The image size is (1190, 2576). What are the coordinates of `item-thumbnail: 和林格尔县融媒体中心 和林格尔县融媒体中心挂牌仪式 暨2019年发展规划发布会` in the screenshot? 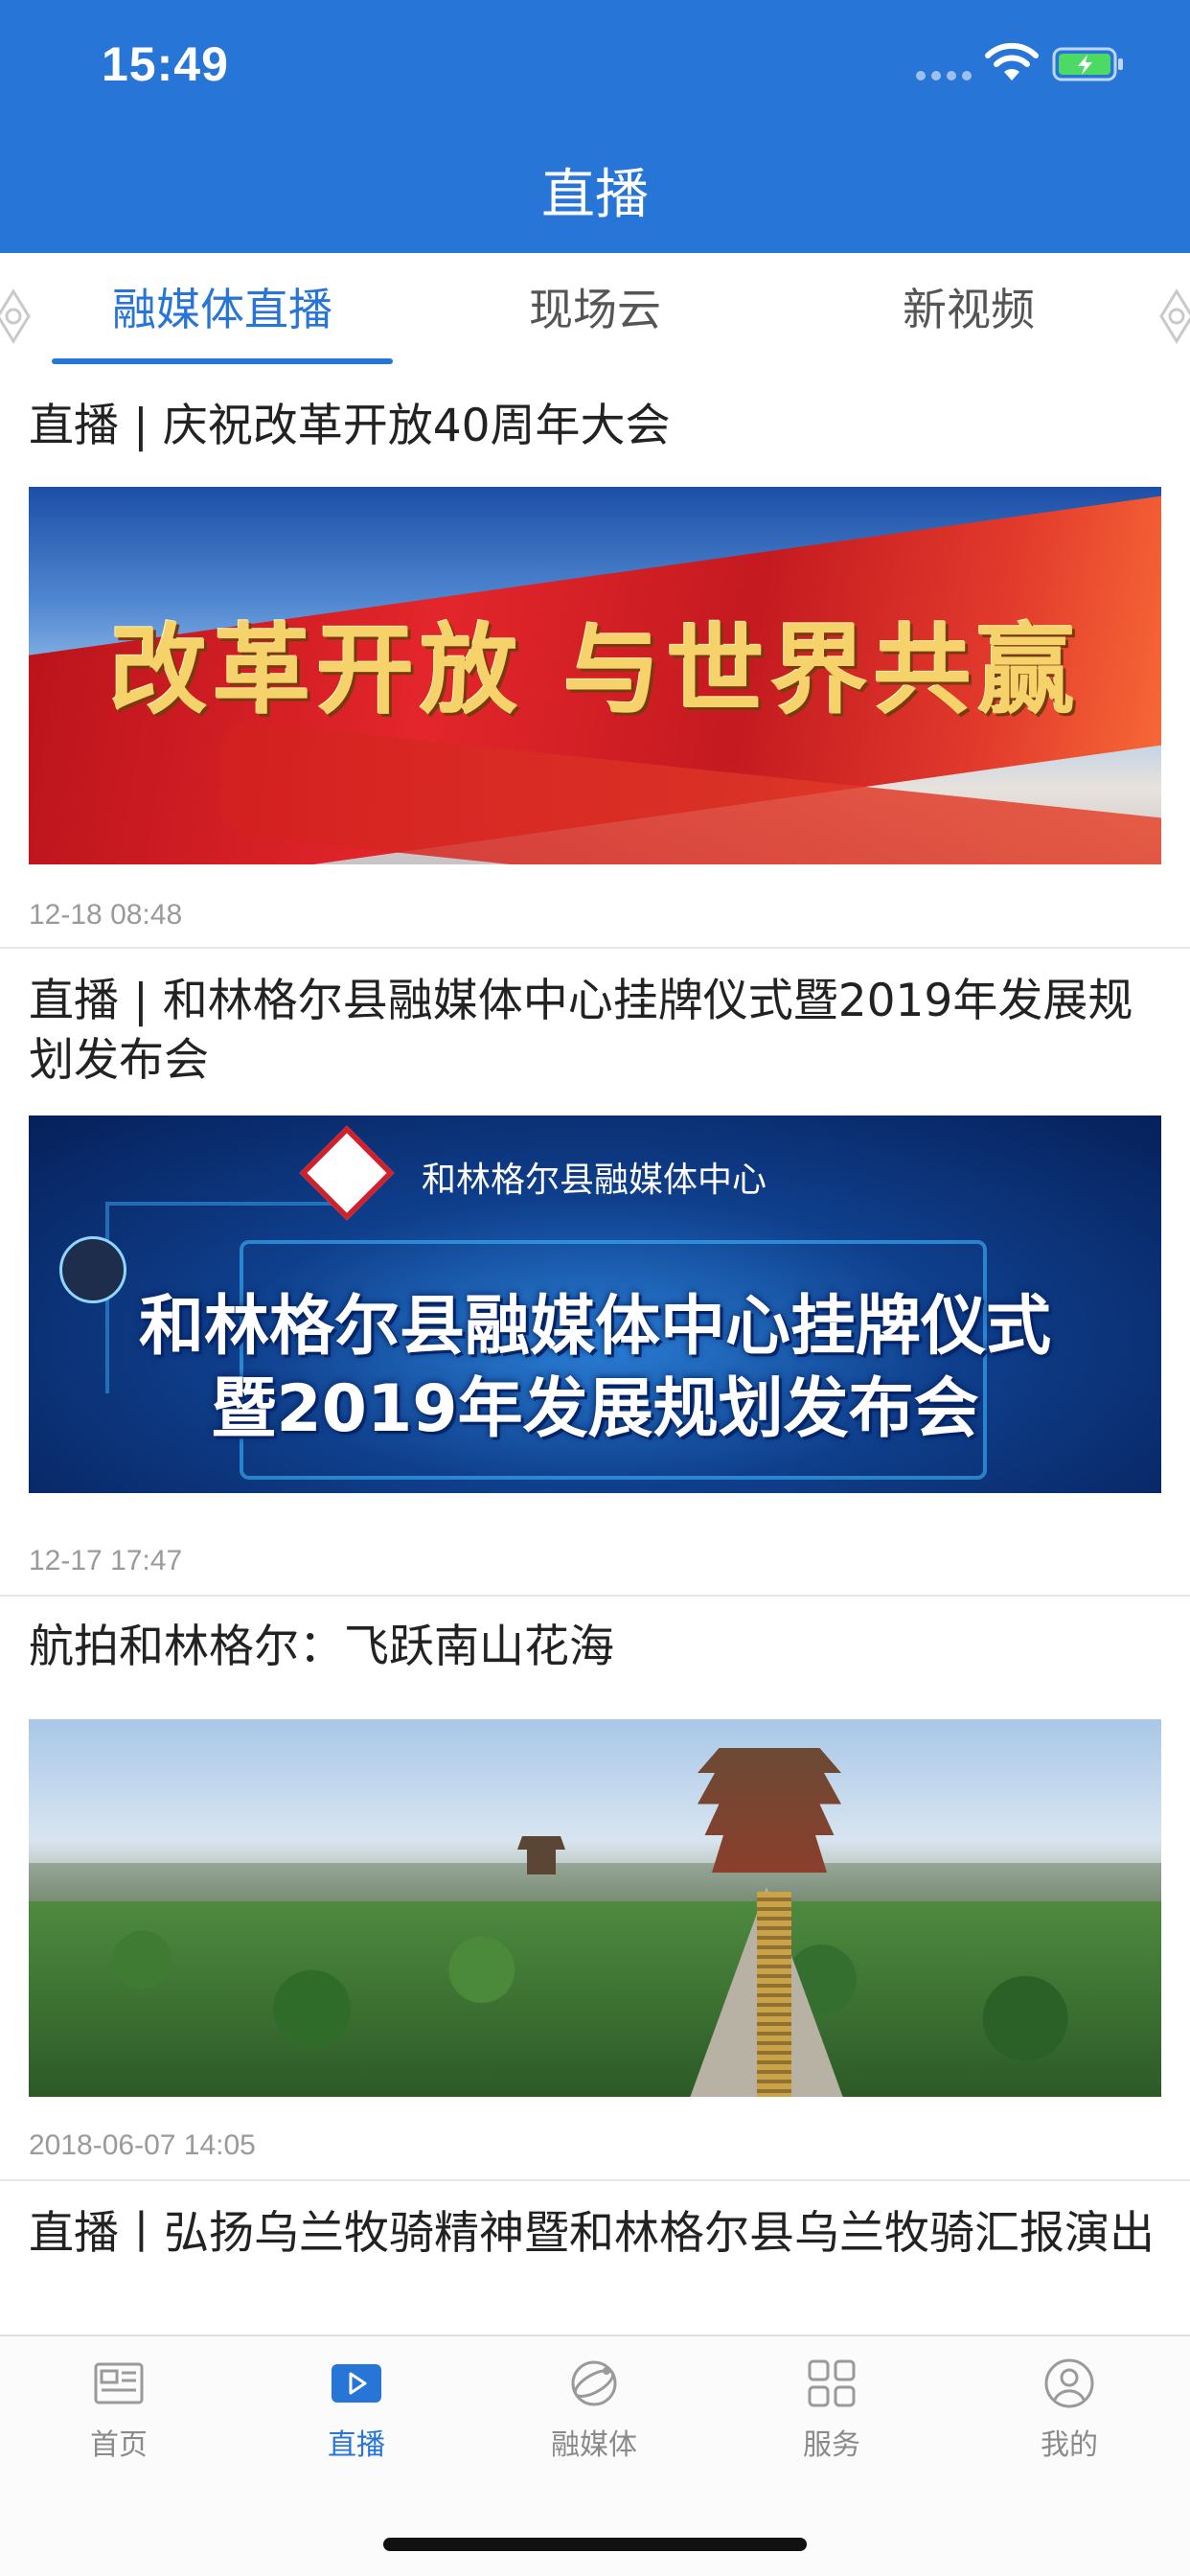 It's located at (595, 1304).